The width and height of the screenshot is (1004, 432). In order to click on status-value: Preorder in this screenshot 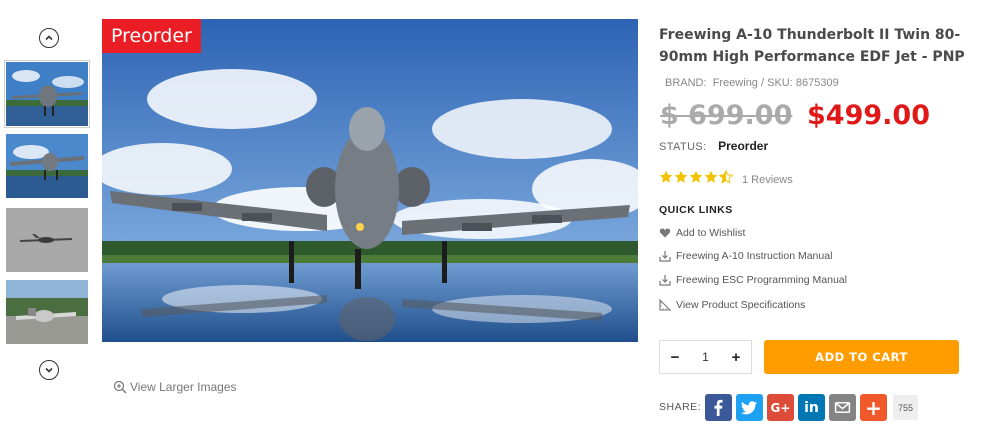, I will do `click(743, 146)`.